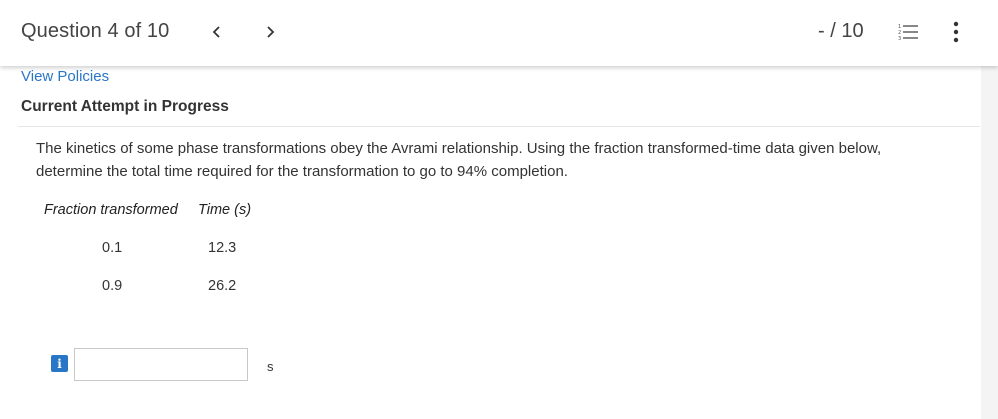 This screenshot has width=998, height=419. What do you see at coordinates (222, 286) in the screenshot?
I see `table-cell-time: 26.2` at bounding box center [222, 286].